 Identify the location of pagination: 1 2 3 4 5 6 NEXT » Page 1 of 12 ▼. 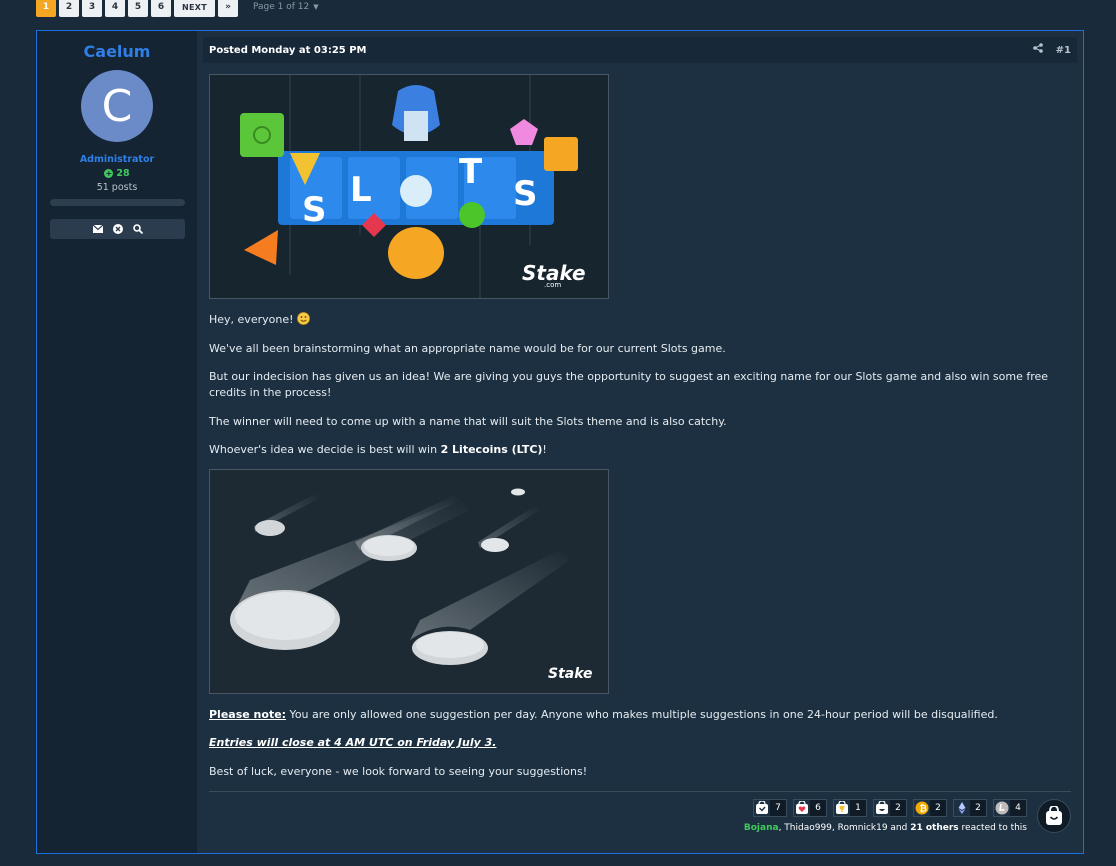
(177, 8).